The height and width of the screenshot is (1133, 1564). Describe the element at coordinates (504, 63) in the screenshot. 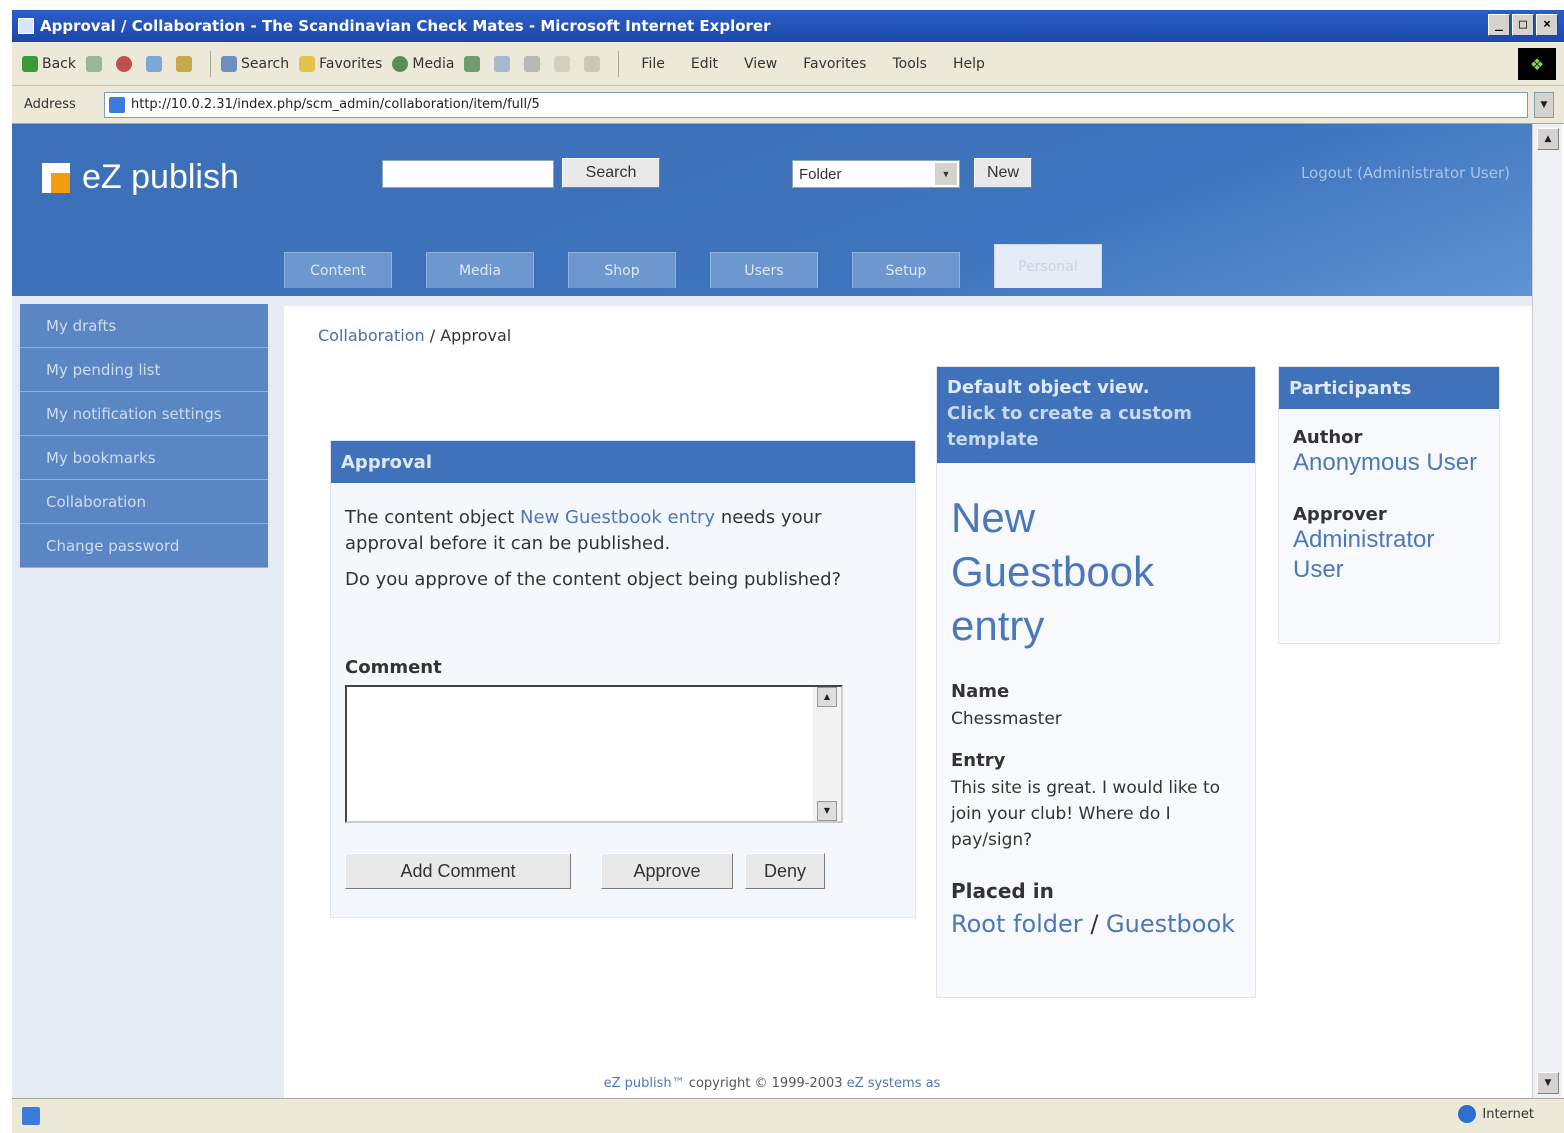

I see `mail-button` at that location.